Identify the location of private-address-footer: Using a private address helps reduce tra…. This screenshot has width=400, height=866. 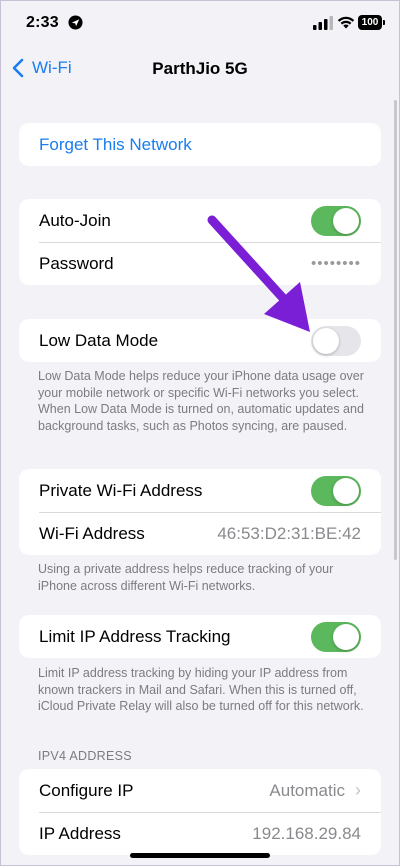
(186, 577).